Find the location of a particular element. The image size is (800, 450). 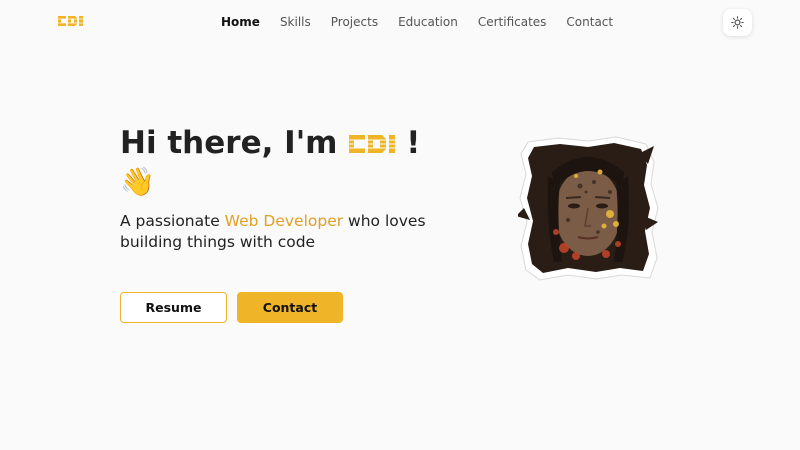

subtitle-prefix: A passionate is located at coordinates (172, 221).